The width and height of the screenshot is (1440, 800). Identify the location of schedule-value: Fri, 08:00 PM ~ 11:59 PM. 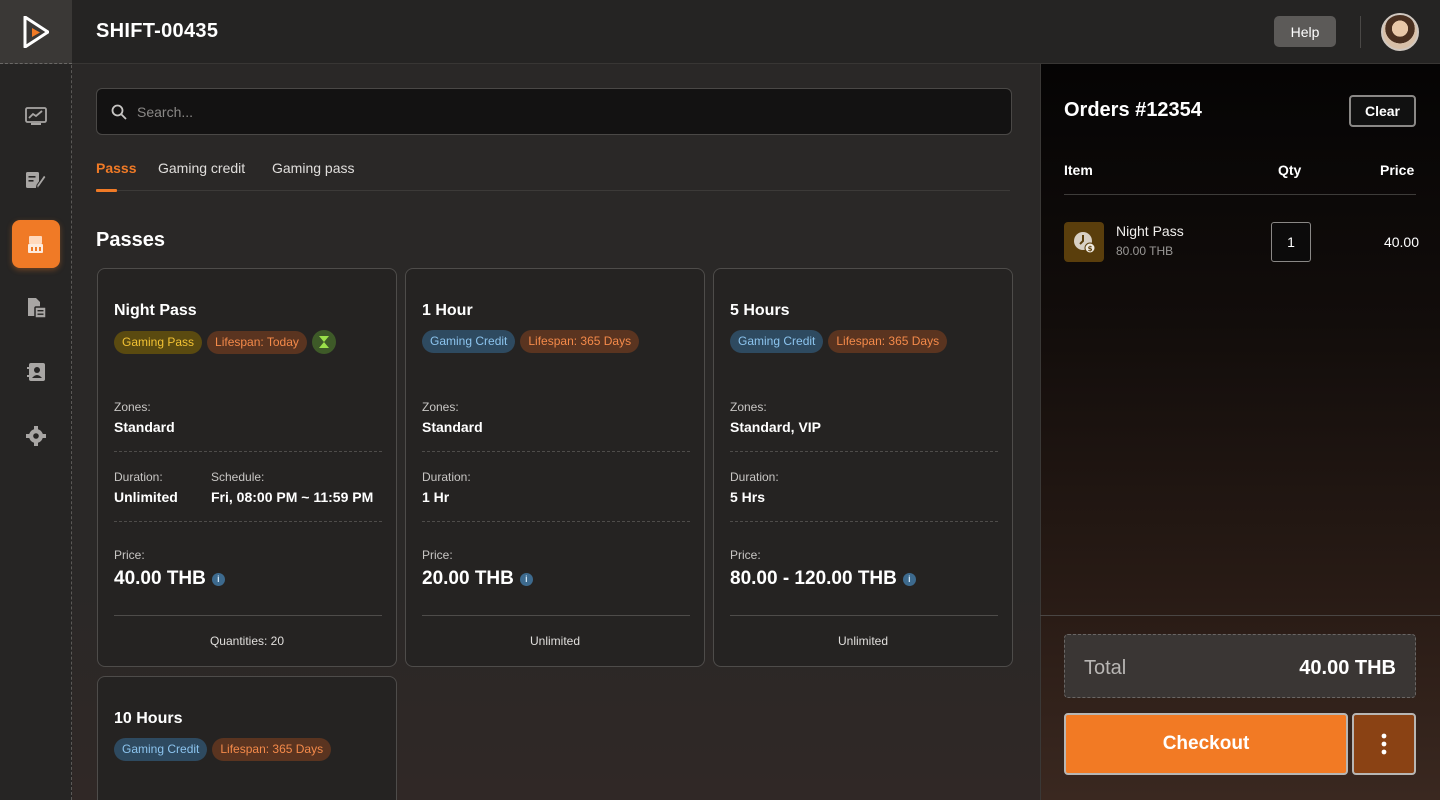
(292, 497).